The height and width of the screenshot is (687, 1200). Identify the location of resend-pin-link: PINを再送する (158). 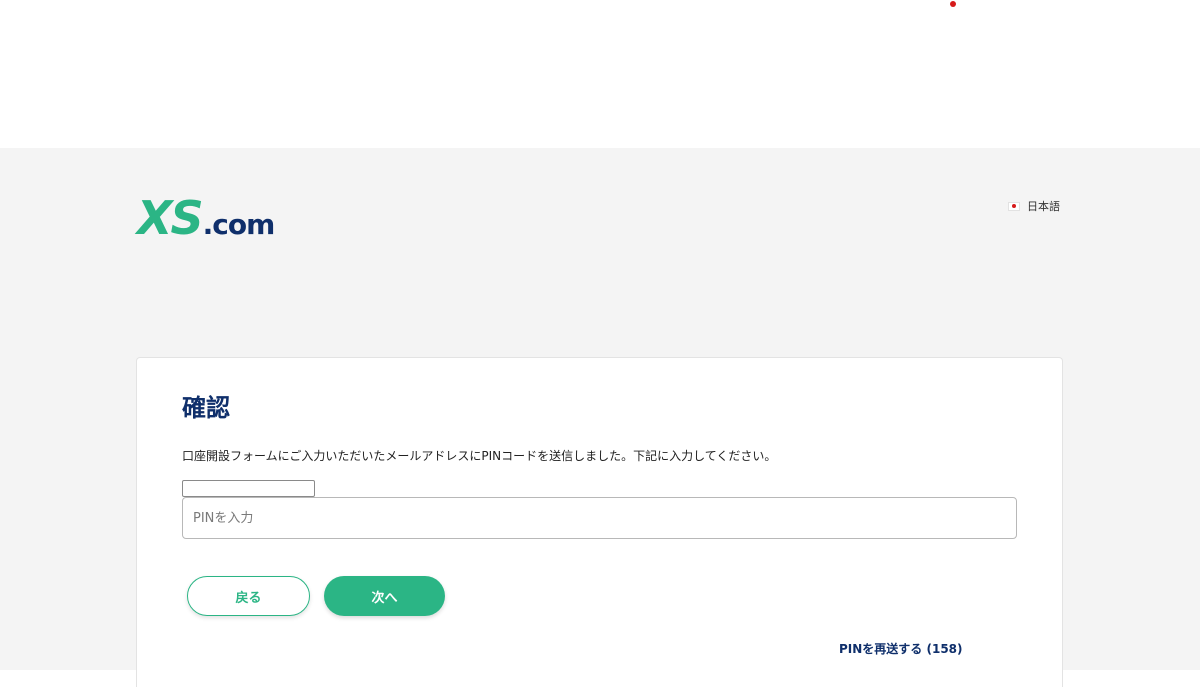
(901, 648).